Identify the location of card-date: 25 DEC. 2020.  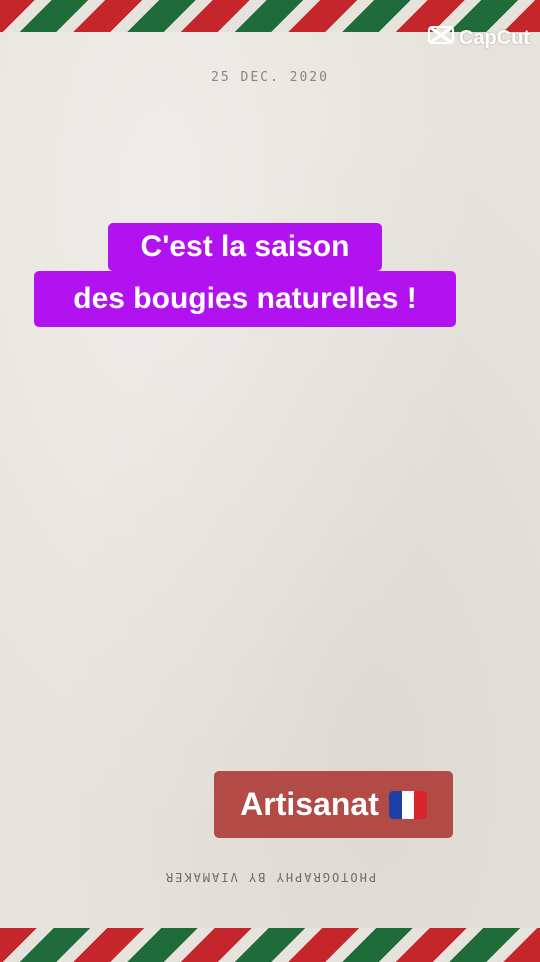
(270, 77).